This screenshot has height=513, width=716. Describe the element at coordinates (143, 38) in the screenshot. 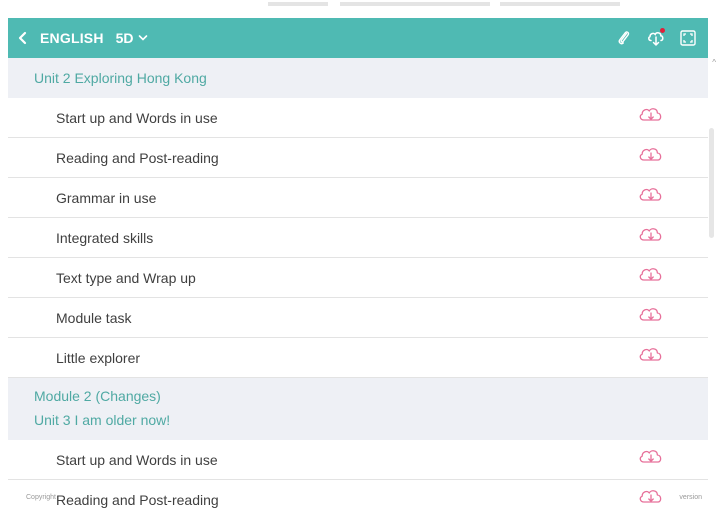

I see `chevron-down-icon` at that location.